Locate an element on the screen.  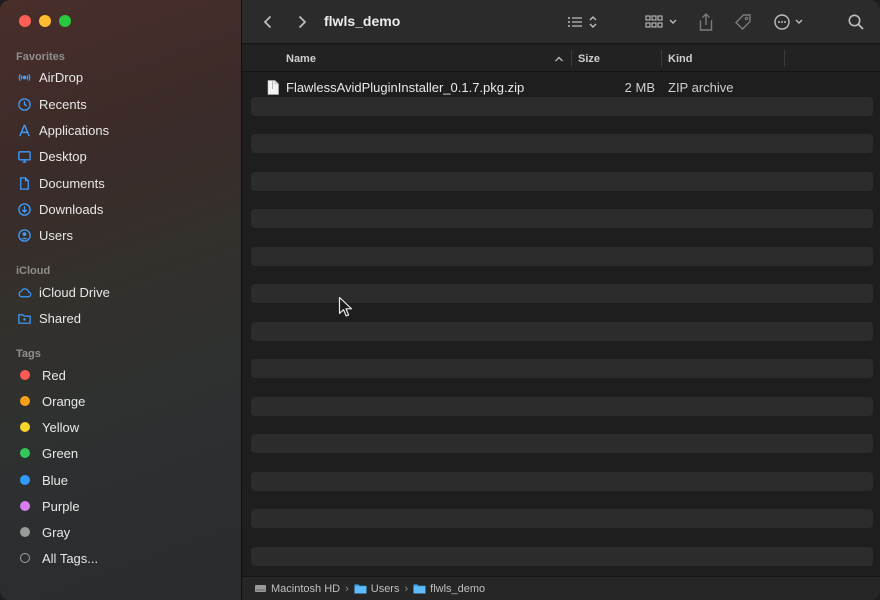
share-button is located at coordinates (706, 22).